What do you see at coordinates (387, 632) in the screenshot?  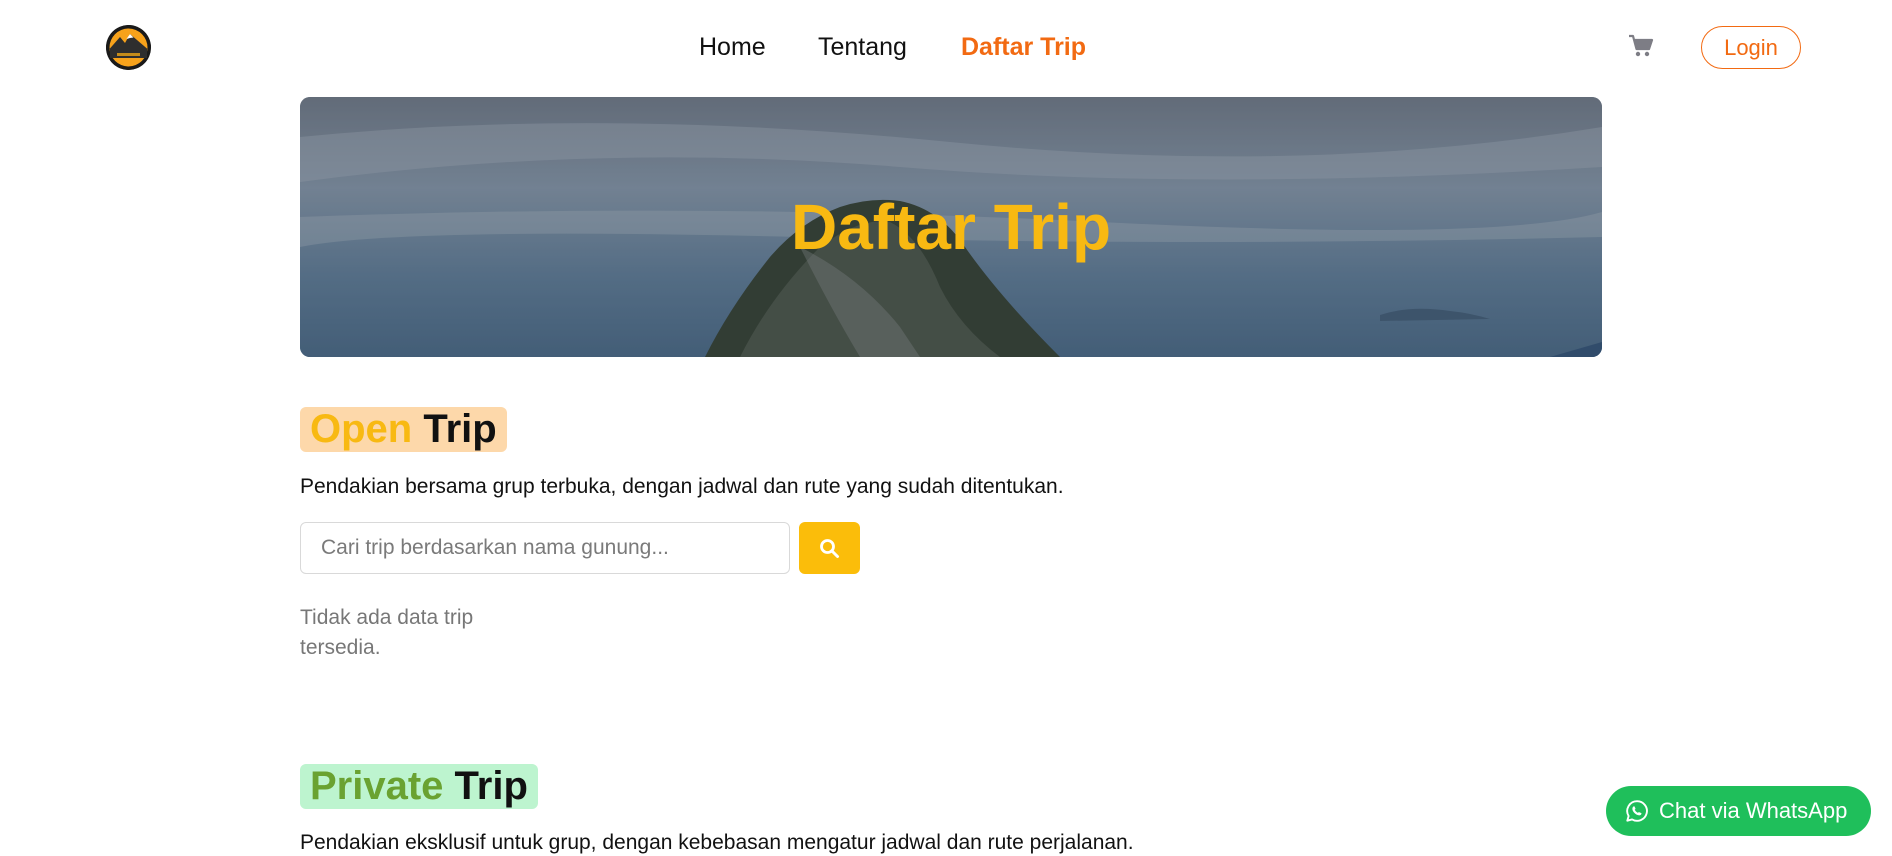 I see `empty-trip-message: Tidak ada data trip tersedia.` at bounding box center [387, 632].